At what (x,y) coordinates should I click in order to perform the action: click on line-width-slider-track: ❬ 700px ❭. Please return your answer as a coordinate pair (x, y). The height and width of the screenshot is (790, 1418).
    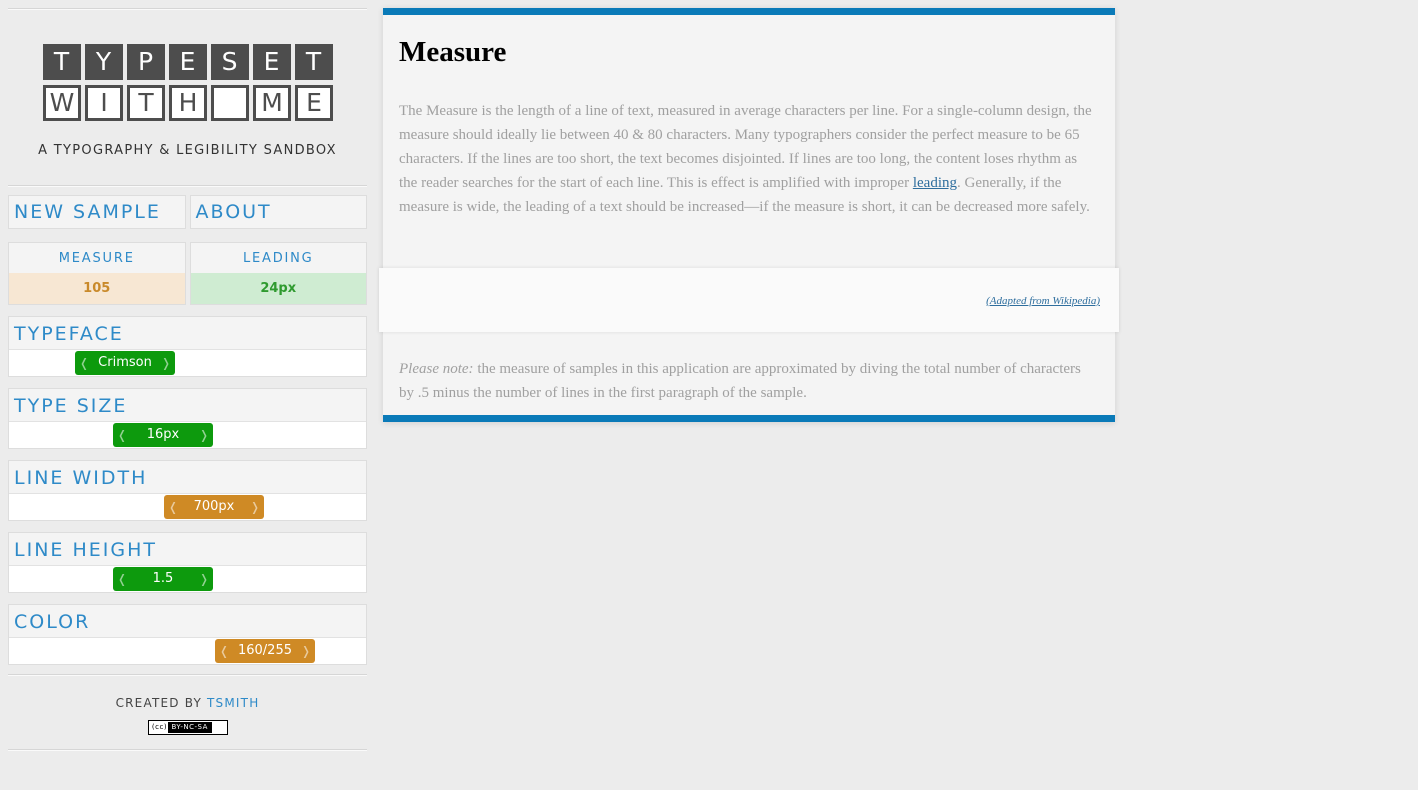
    Looking at the image, I should click on (187, 507).